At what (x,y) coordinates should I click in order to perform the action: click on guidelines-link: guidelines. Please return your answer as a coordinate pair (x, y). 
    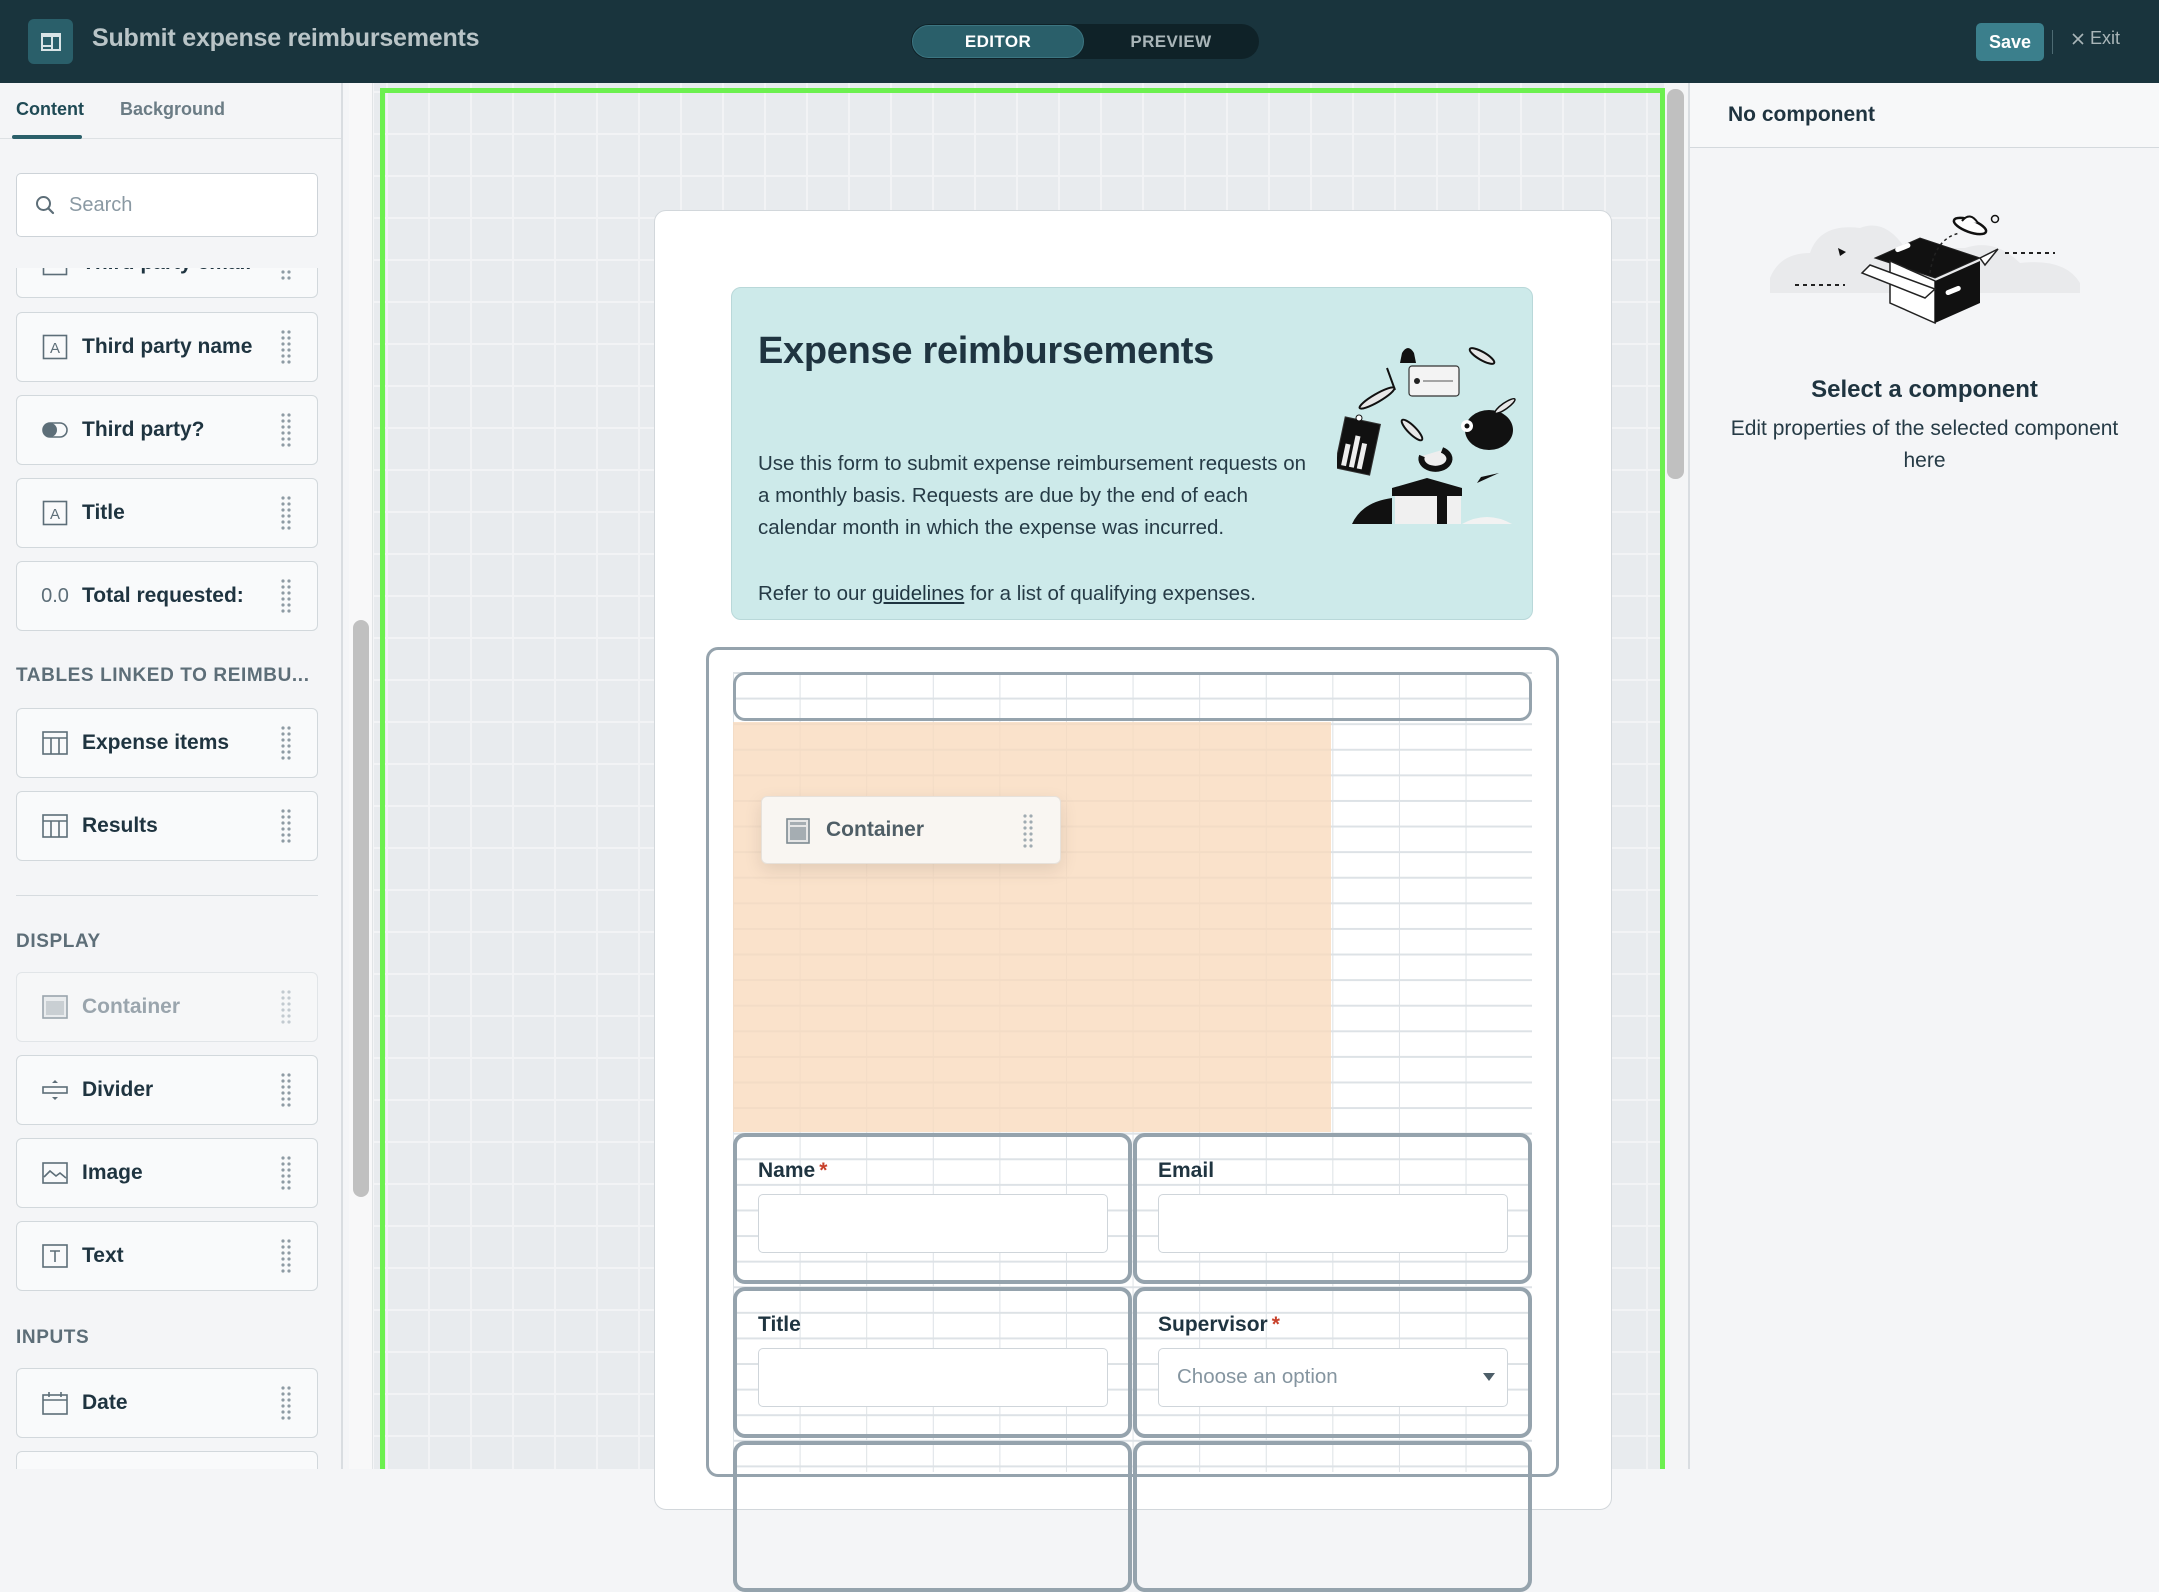
    Looking at the image, I should click on (918, 593).